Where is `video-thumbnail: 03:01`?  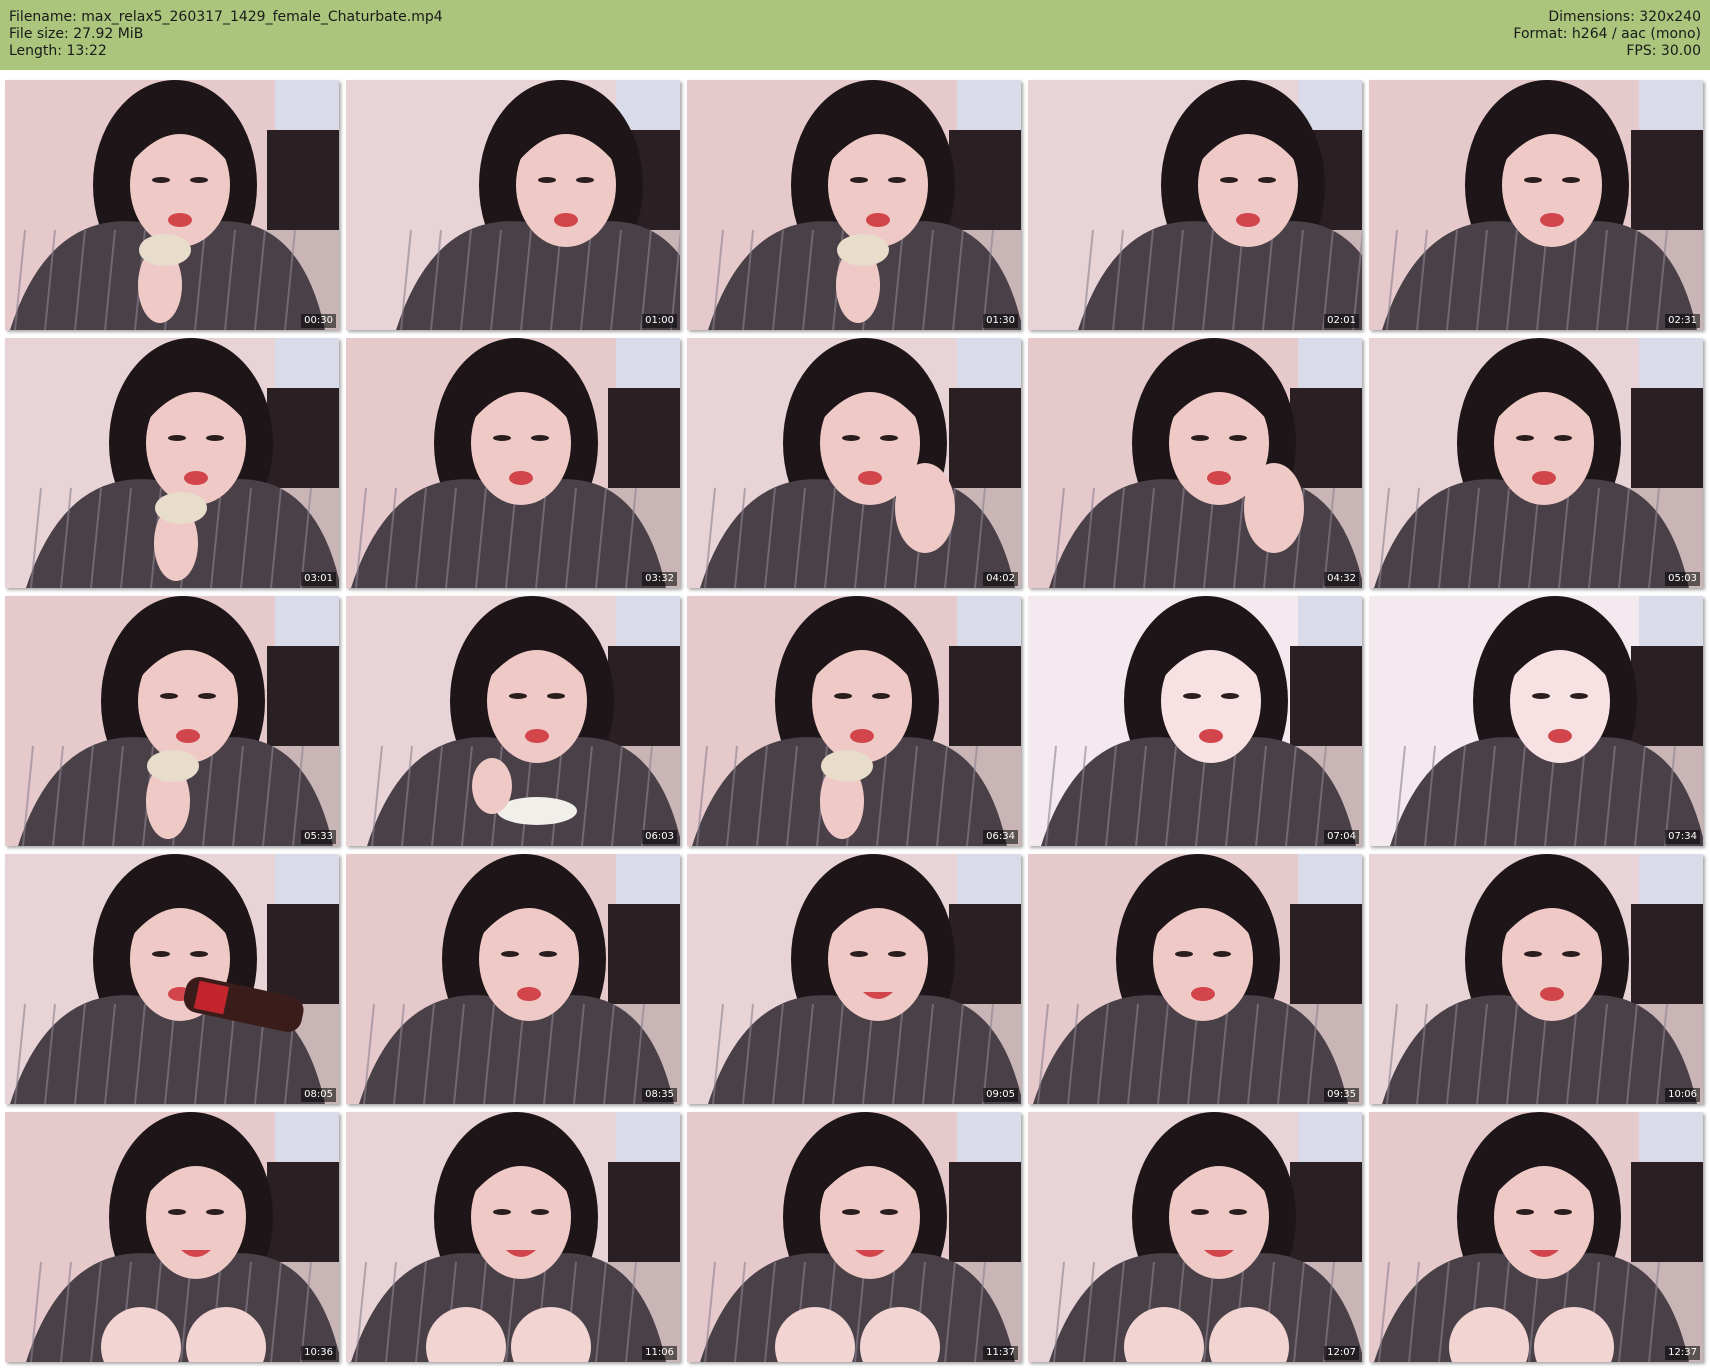 video-thumbnail: 03:01 is located at coordinates (172, 463).